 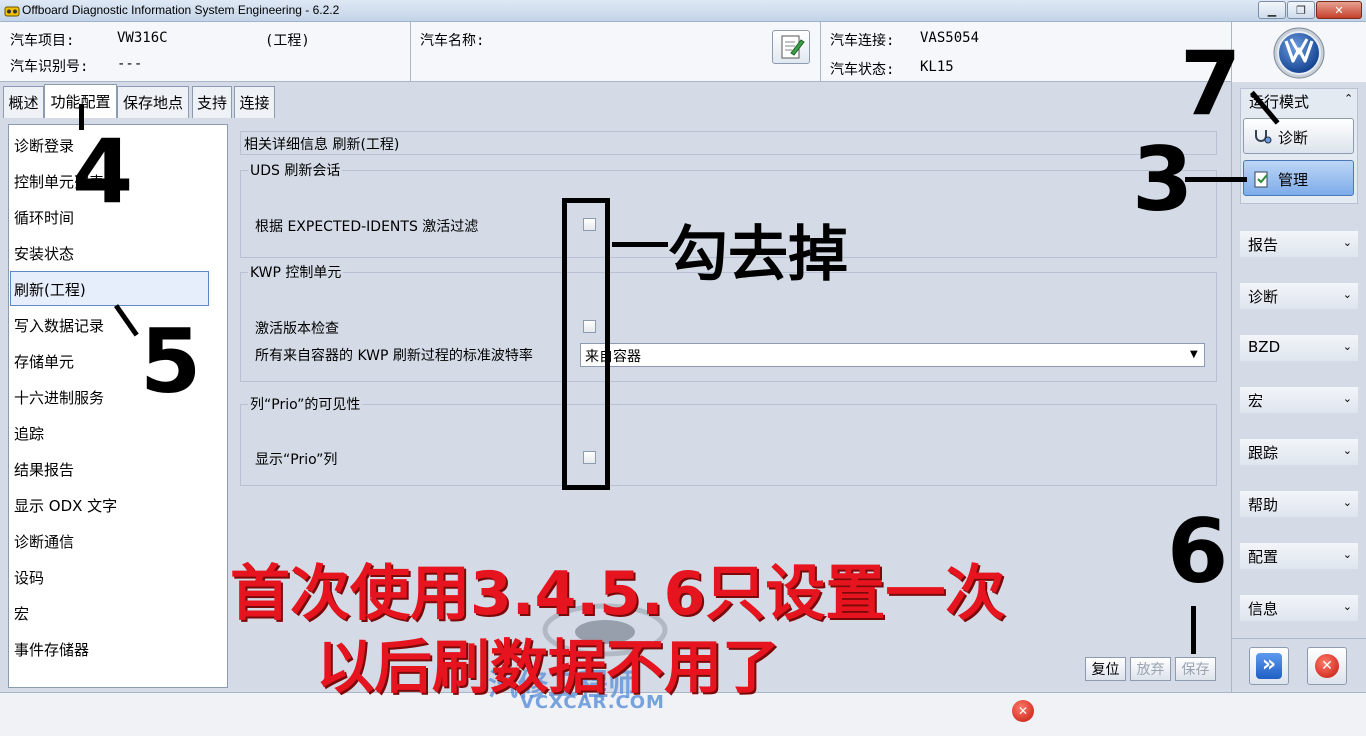 What do you see at coordinates (394, 356) in the screenshot?
I see `baud-rate-label: 所有来自容器的 KWP 刷新过程的标准波特率` at bounding box center [394, 356].